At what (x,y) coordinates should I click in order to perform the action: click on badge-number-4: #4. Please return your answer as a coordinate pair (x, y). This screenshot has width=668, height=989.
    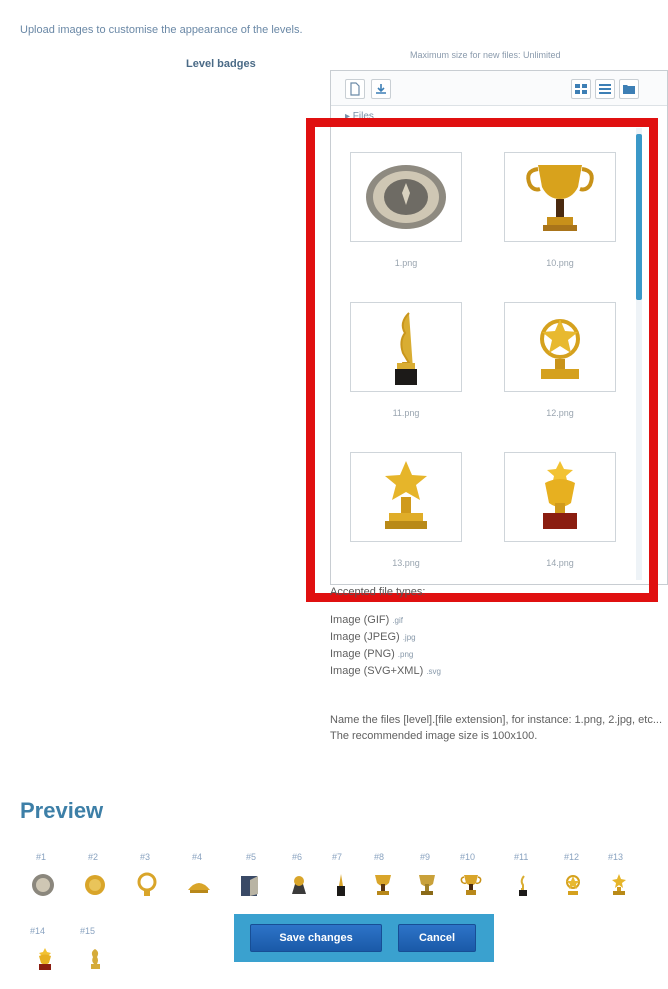
    Looking at the image, I should click on (197, 857).